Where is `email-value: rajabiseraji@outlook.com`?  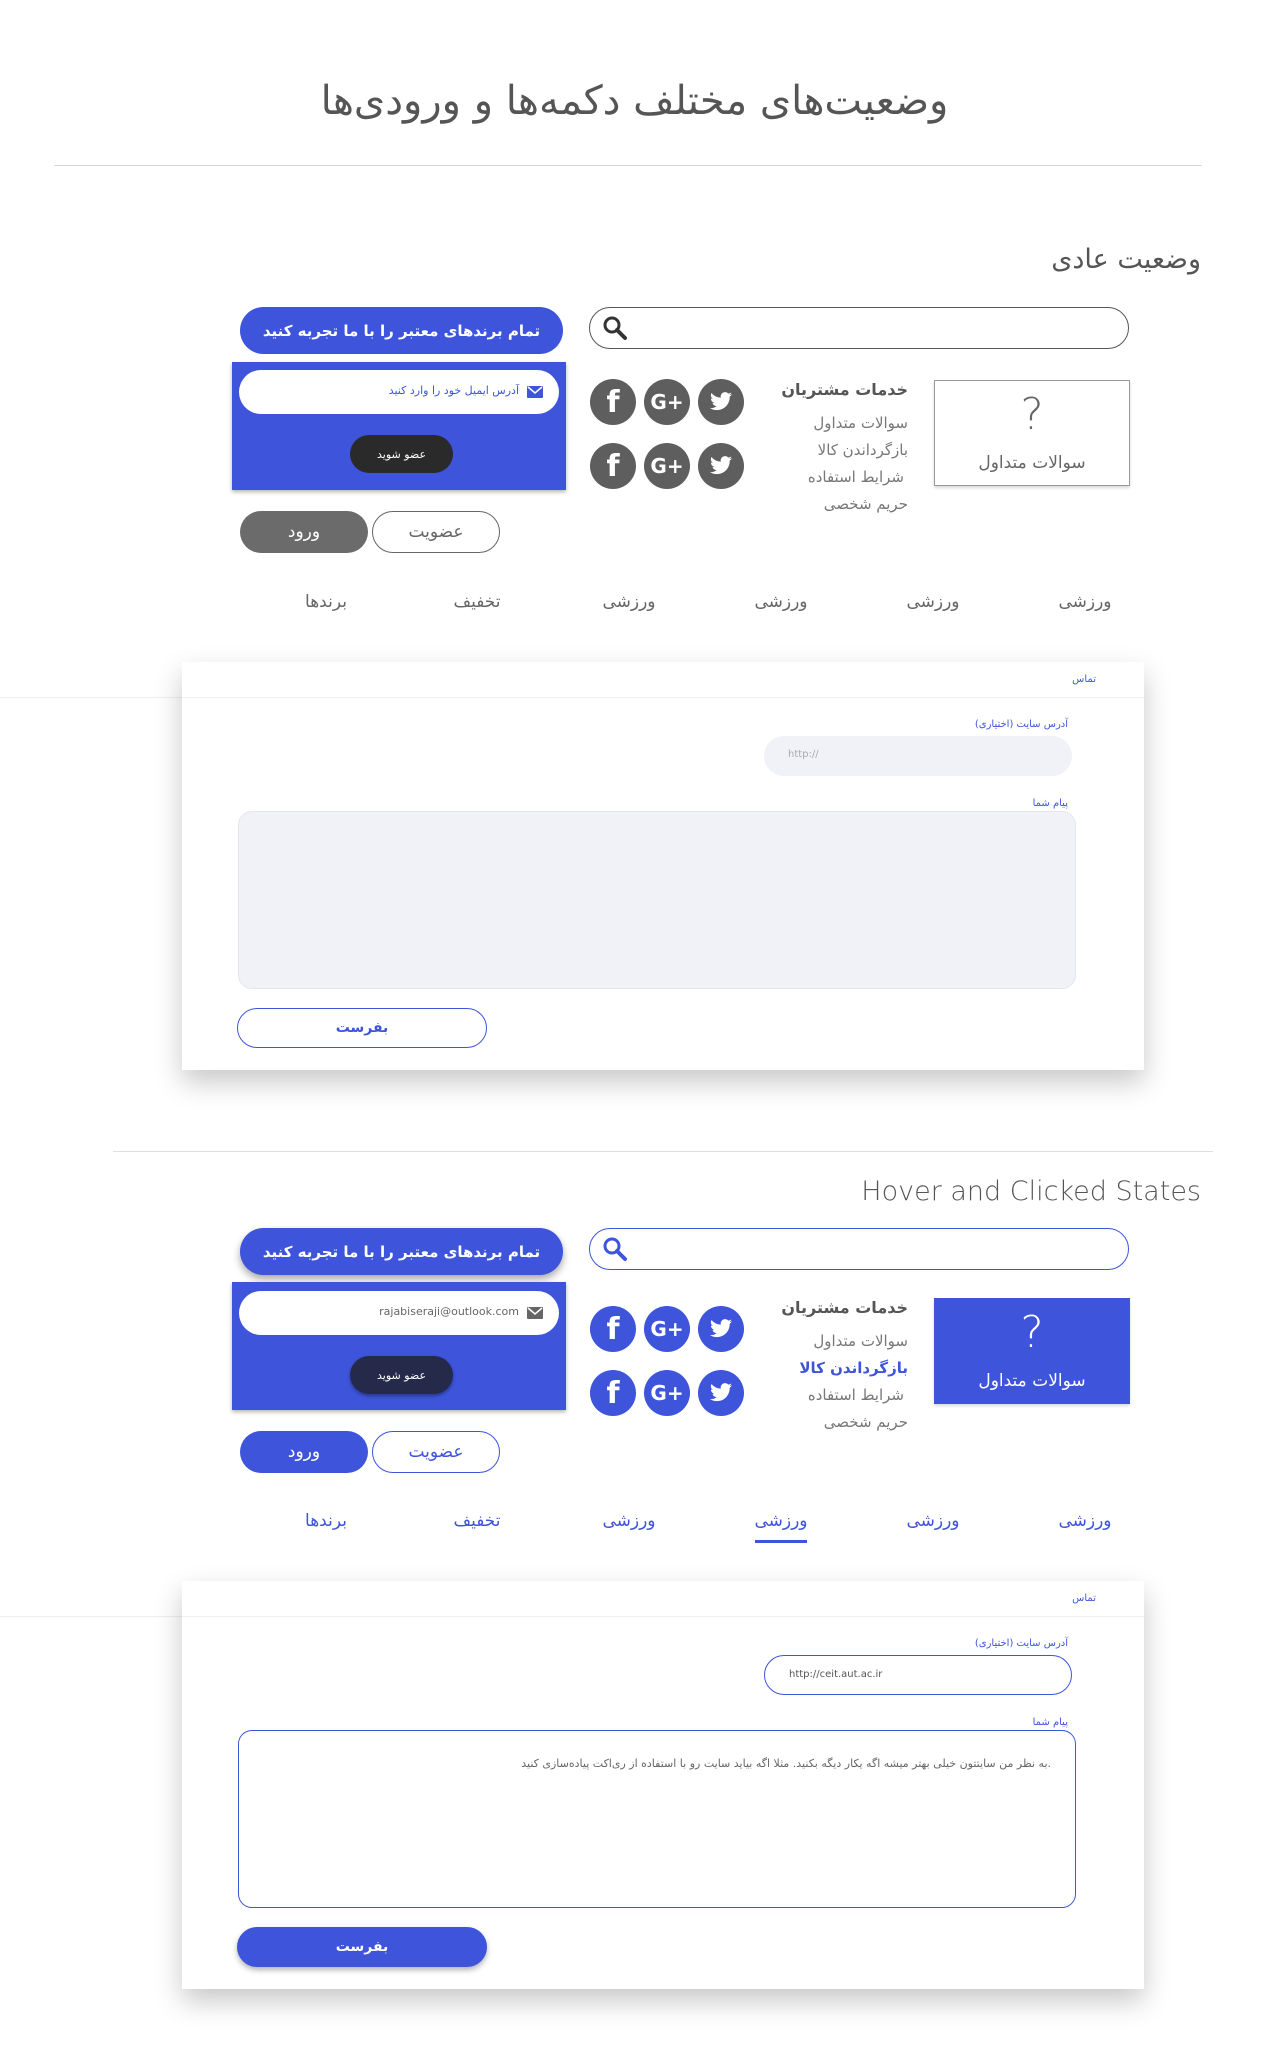 email-value: rajabiseraji@outlook.com is located at coordinates (449, 1311).